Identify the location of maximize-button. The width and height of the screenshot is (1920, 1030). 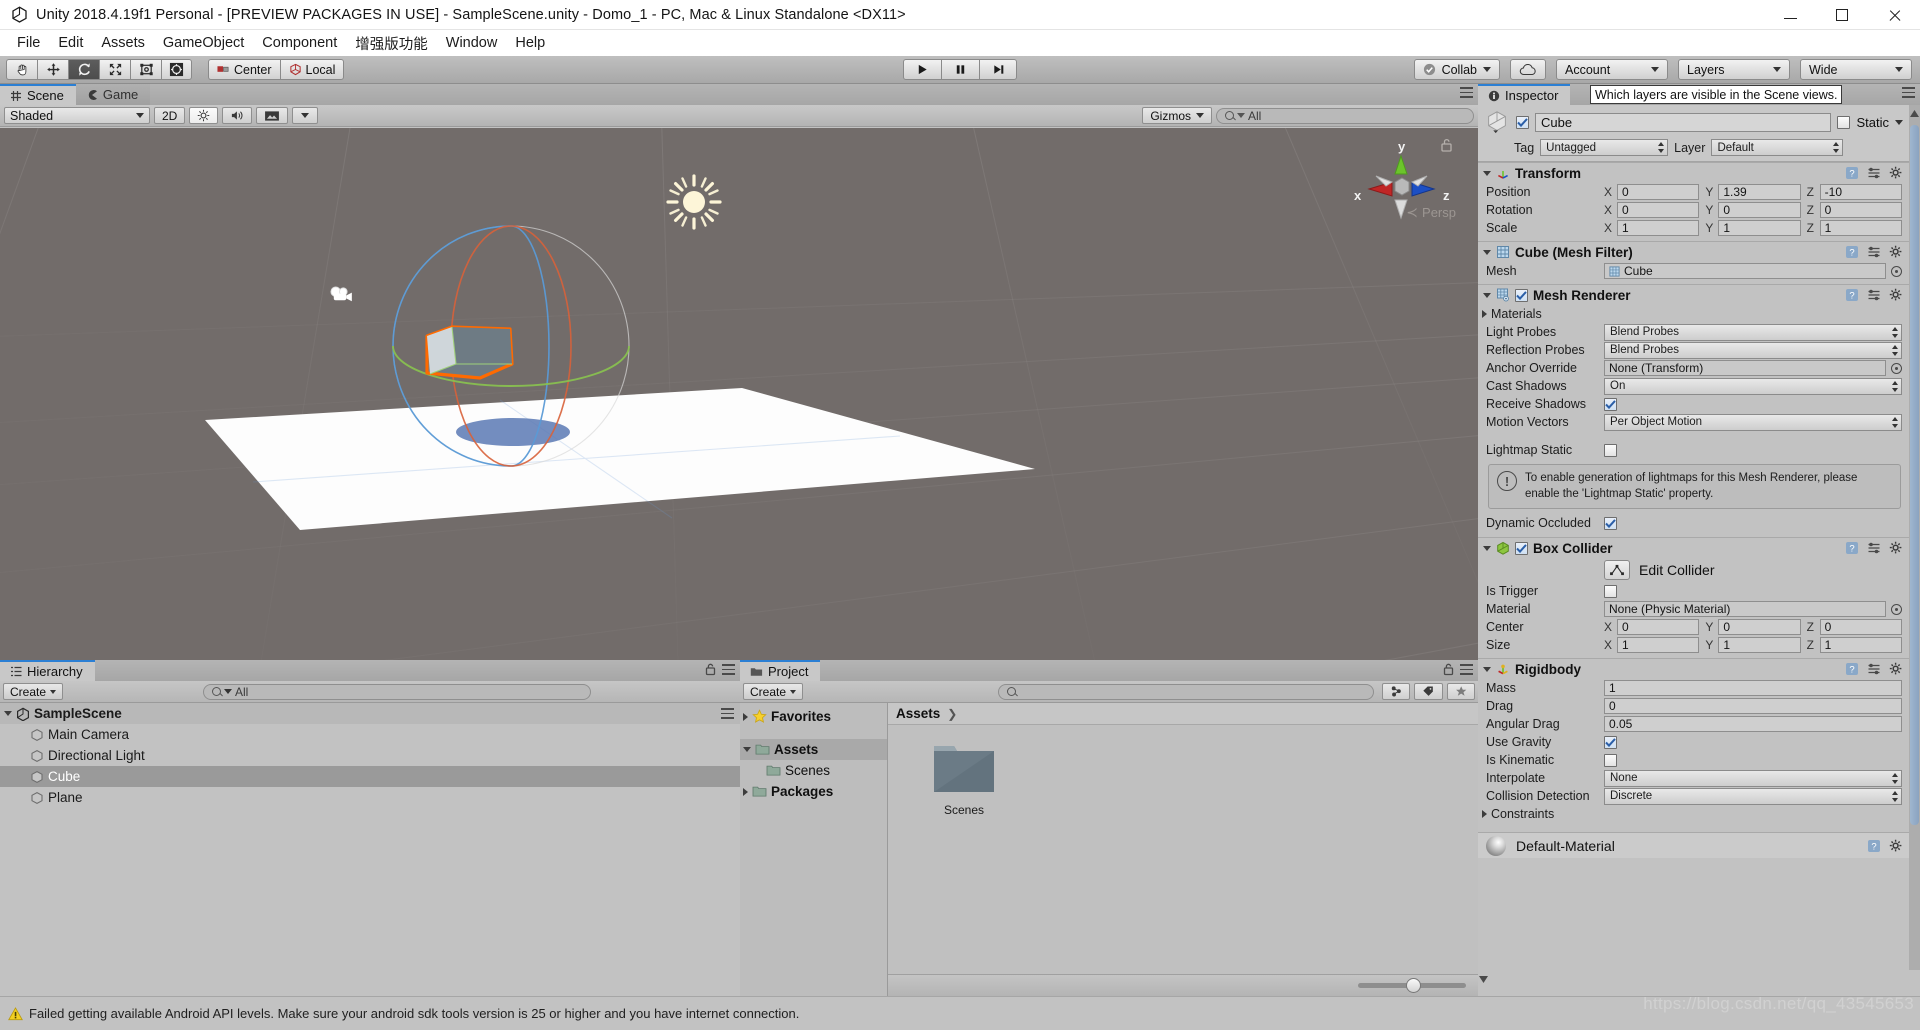
(1842, 15).